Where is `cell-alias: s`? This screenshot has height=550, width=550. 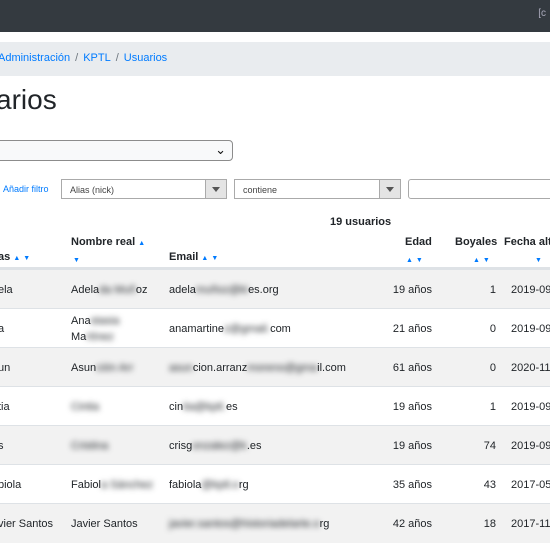 cell-alias: s is located at coordinates (2, 446).